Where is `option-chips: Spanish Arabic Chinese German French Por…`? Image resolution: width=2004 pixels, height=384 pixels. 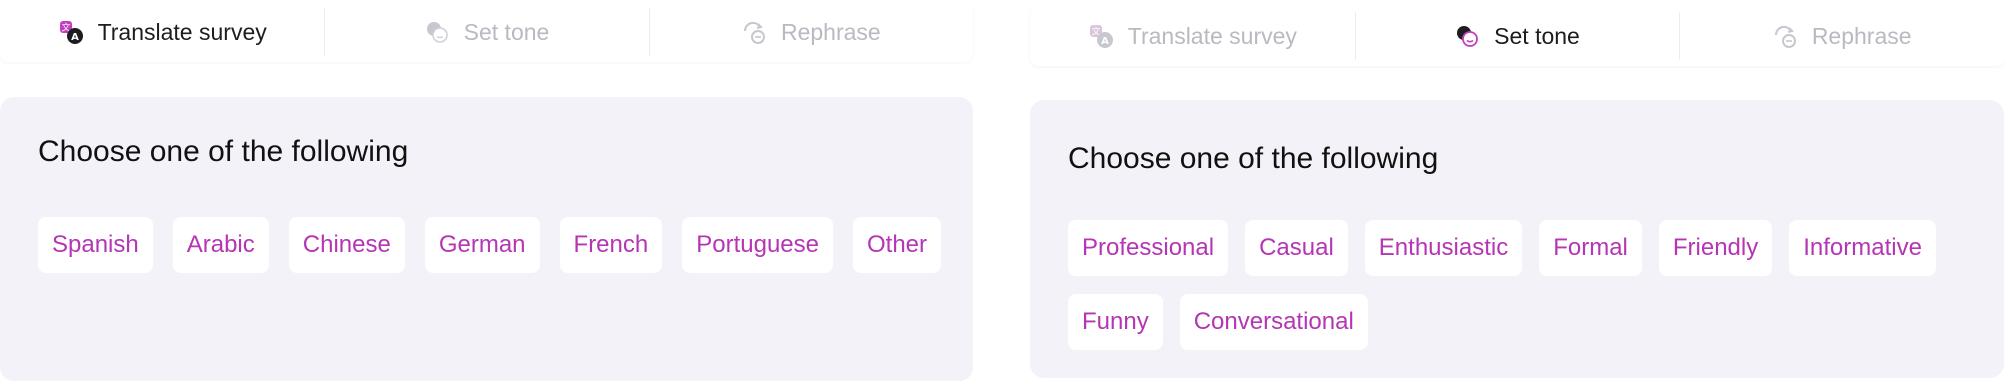 option-chips: Spanish Arabic Chinese German French Por… is located at coordinates (490, 245).